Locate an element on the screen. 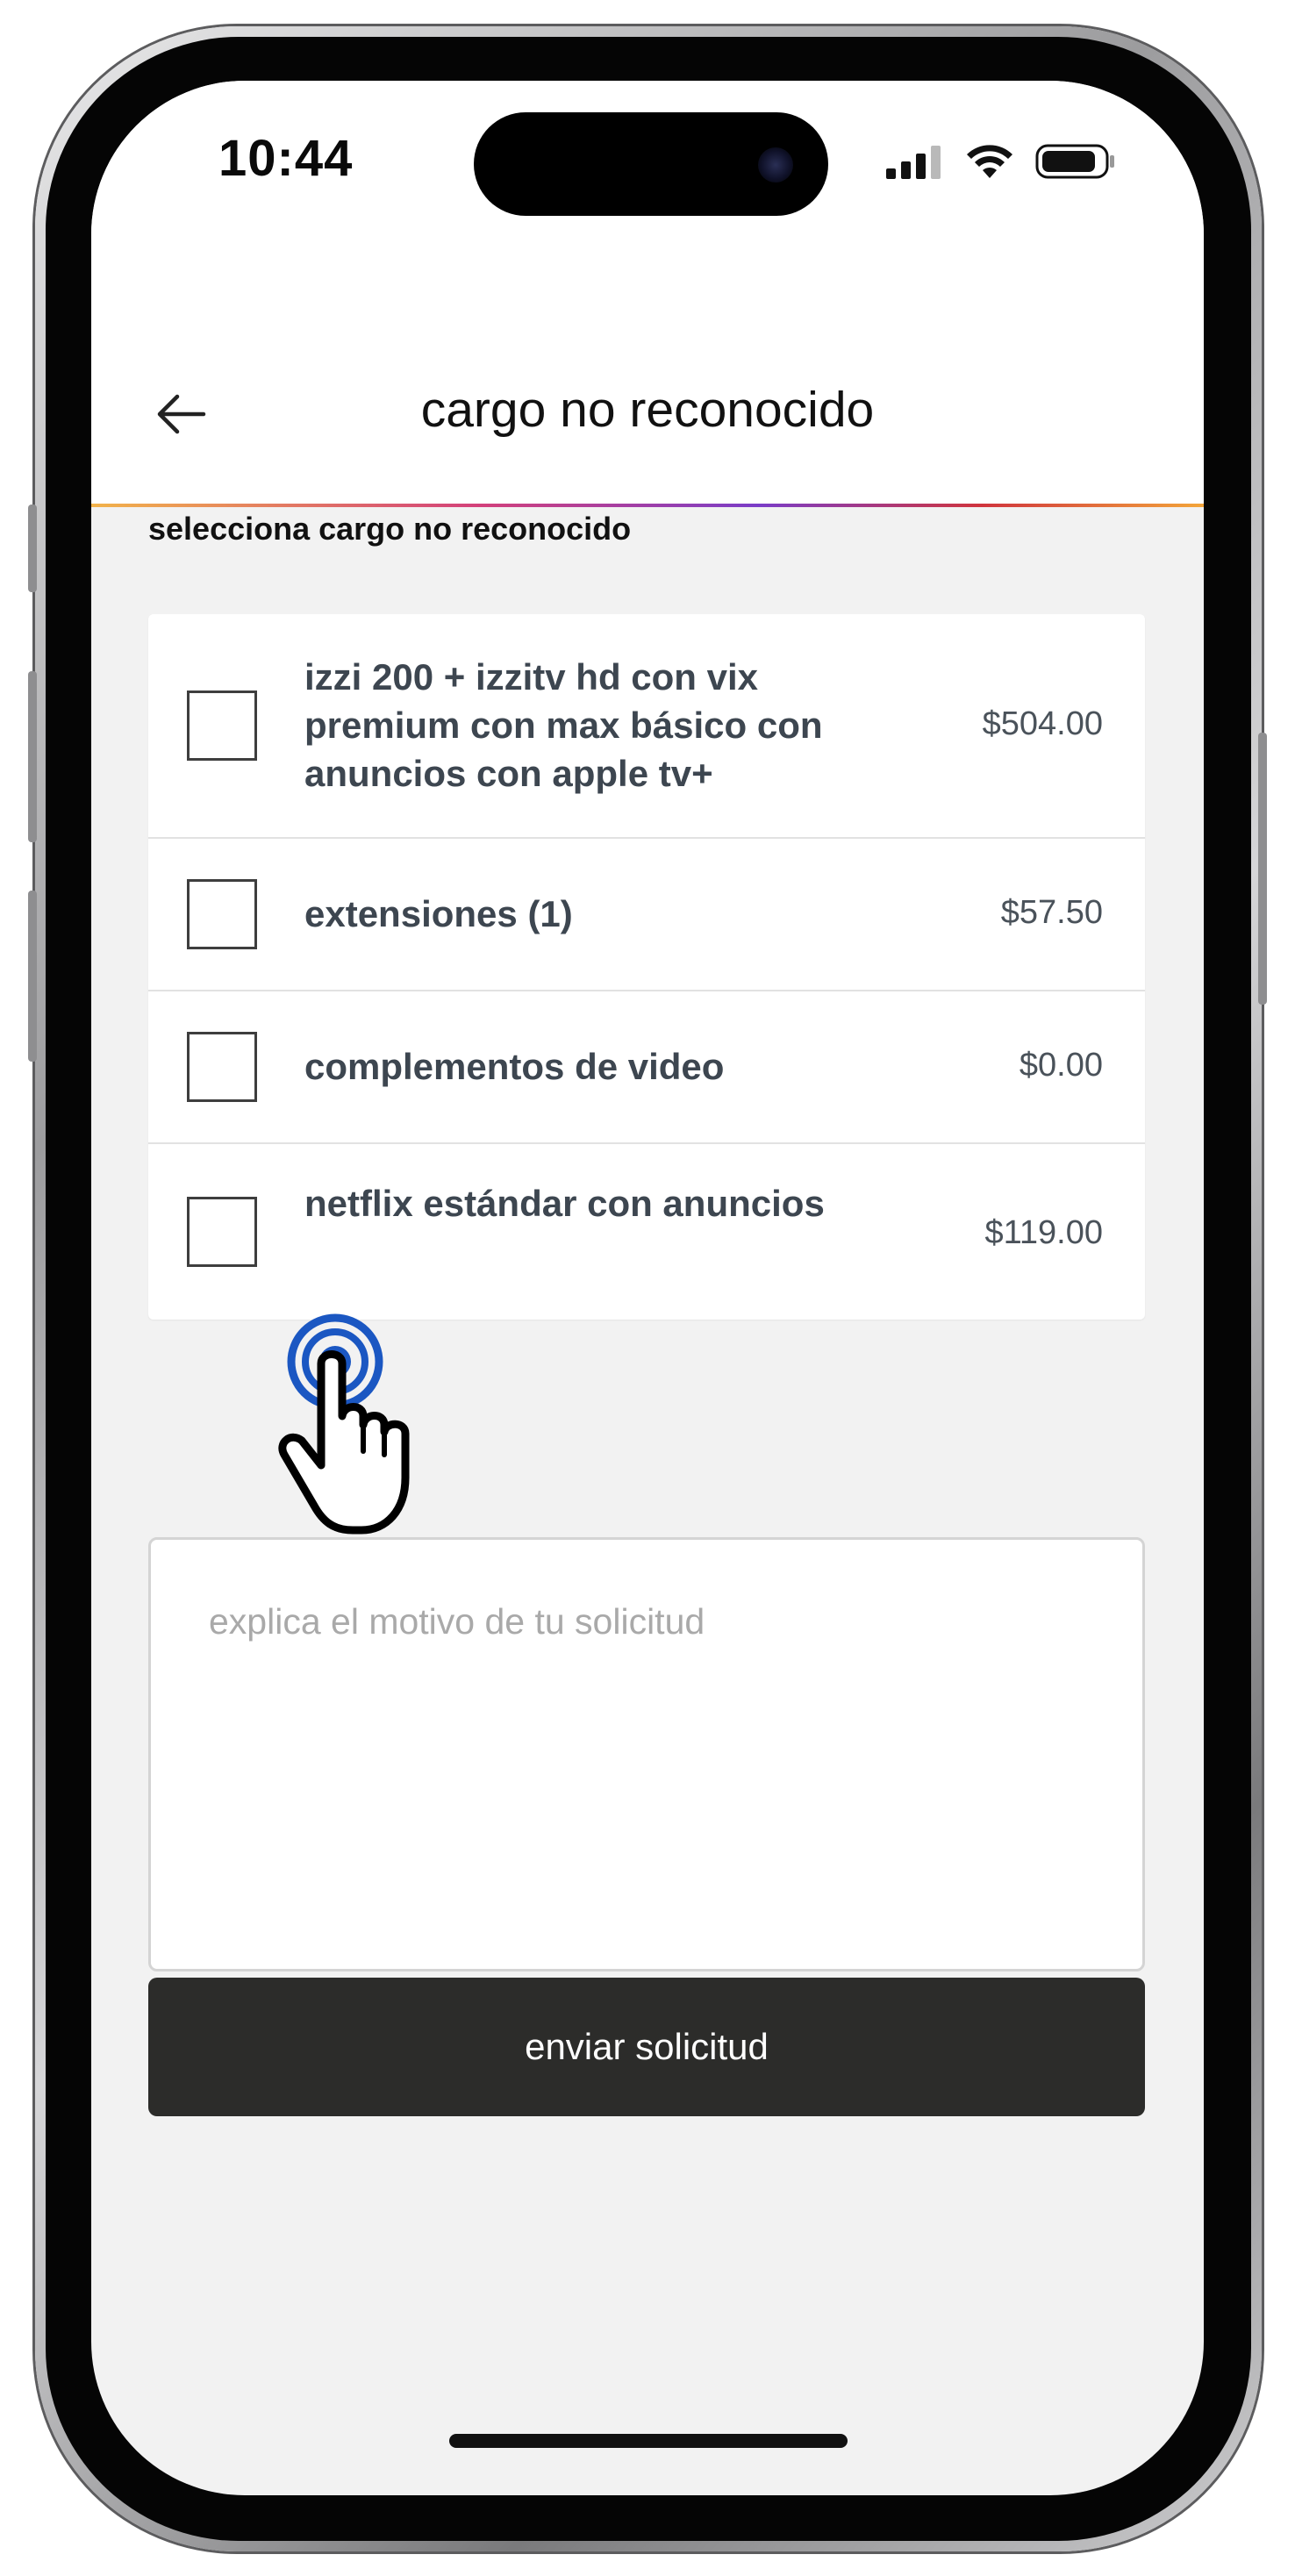 The height and width of the screenshot is (2576, 1295). volume-down-button is located at coordinates (32, 976).